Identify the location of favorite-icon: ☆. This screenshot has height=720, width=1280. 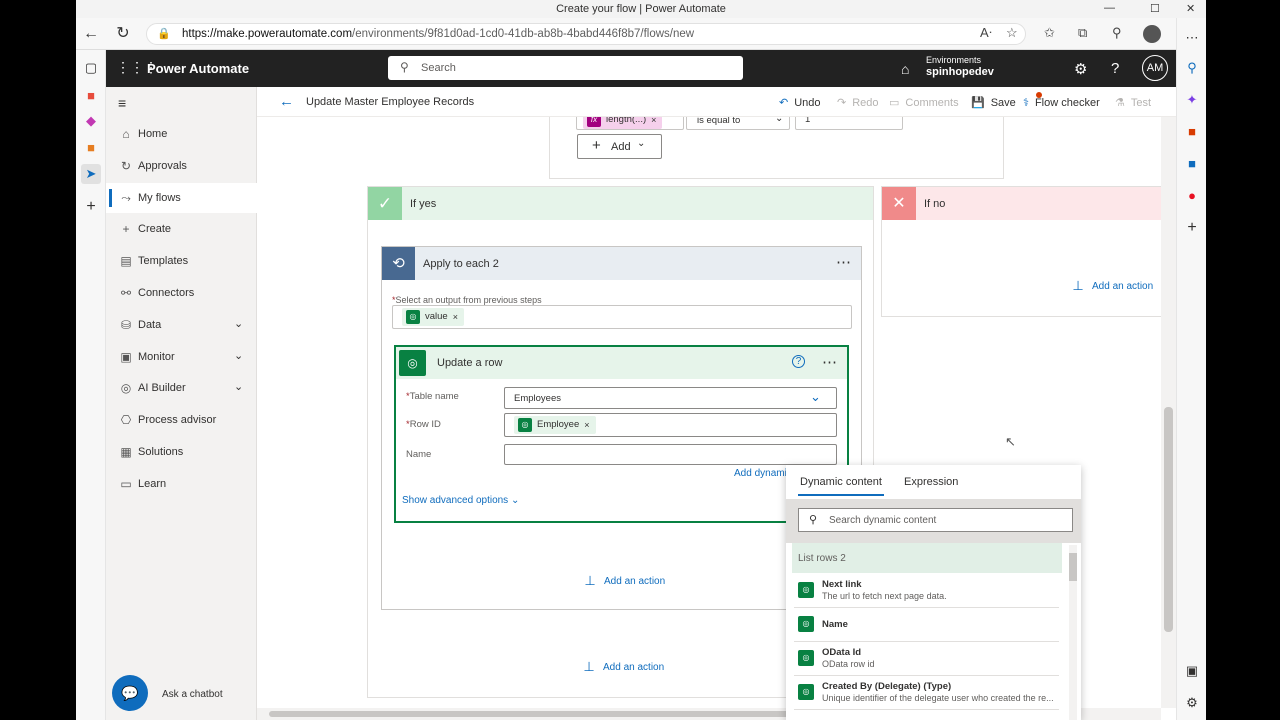
(1012, 33).